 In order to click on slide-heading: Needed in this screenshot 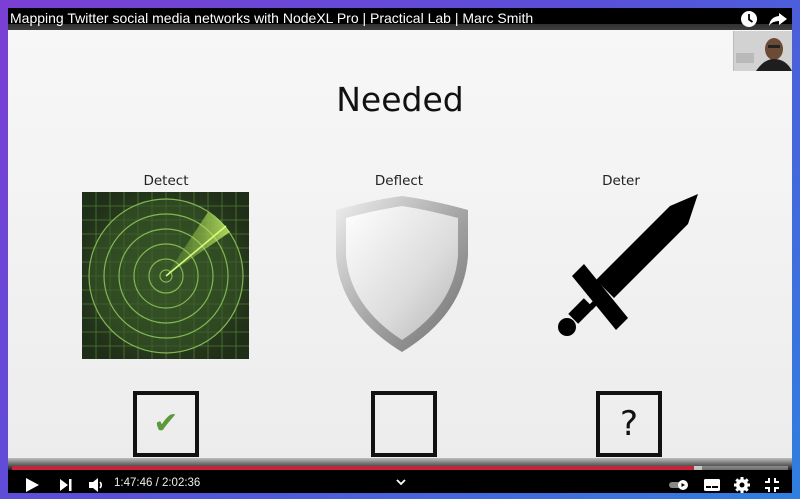, I will do `click(400, 99)`.